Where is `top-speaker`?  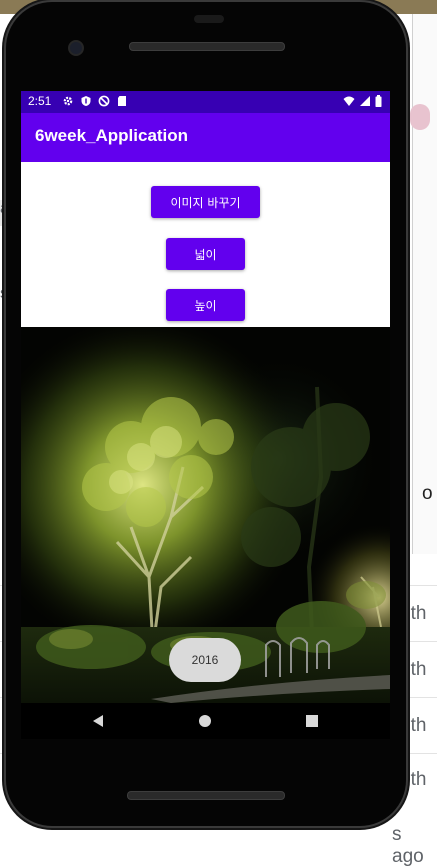
top-speaker is located at coordinates (207, 46).